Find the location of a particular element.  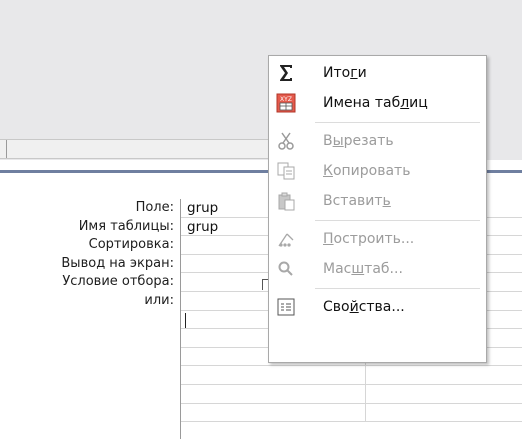

scroll-marker is located at coordinates (6, 149).